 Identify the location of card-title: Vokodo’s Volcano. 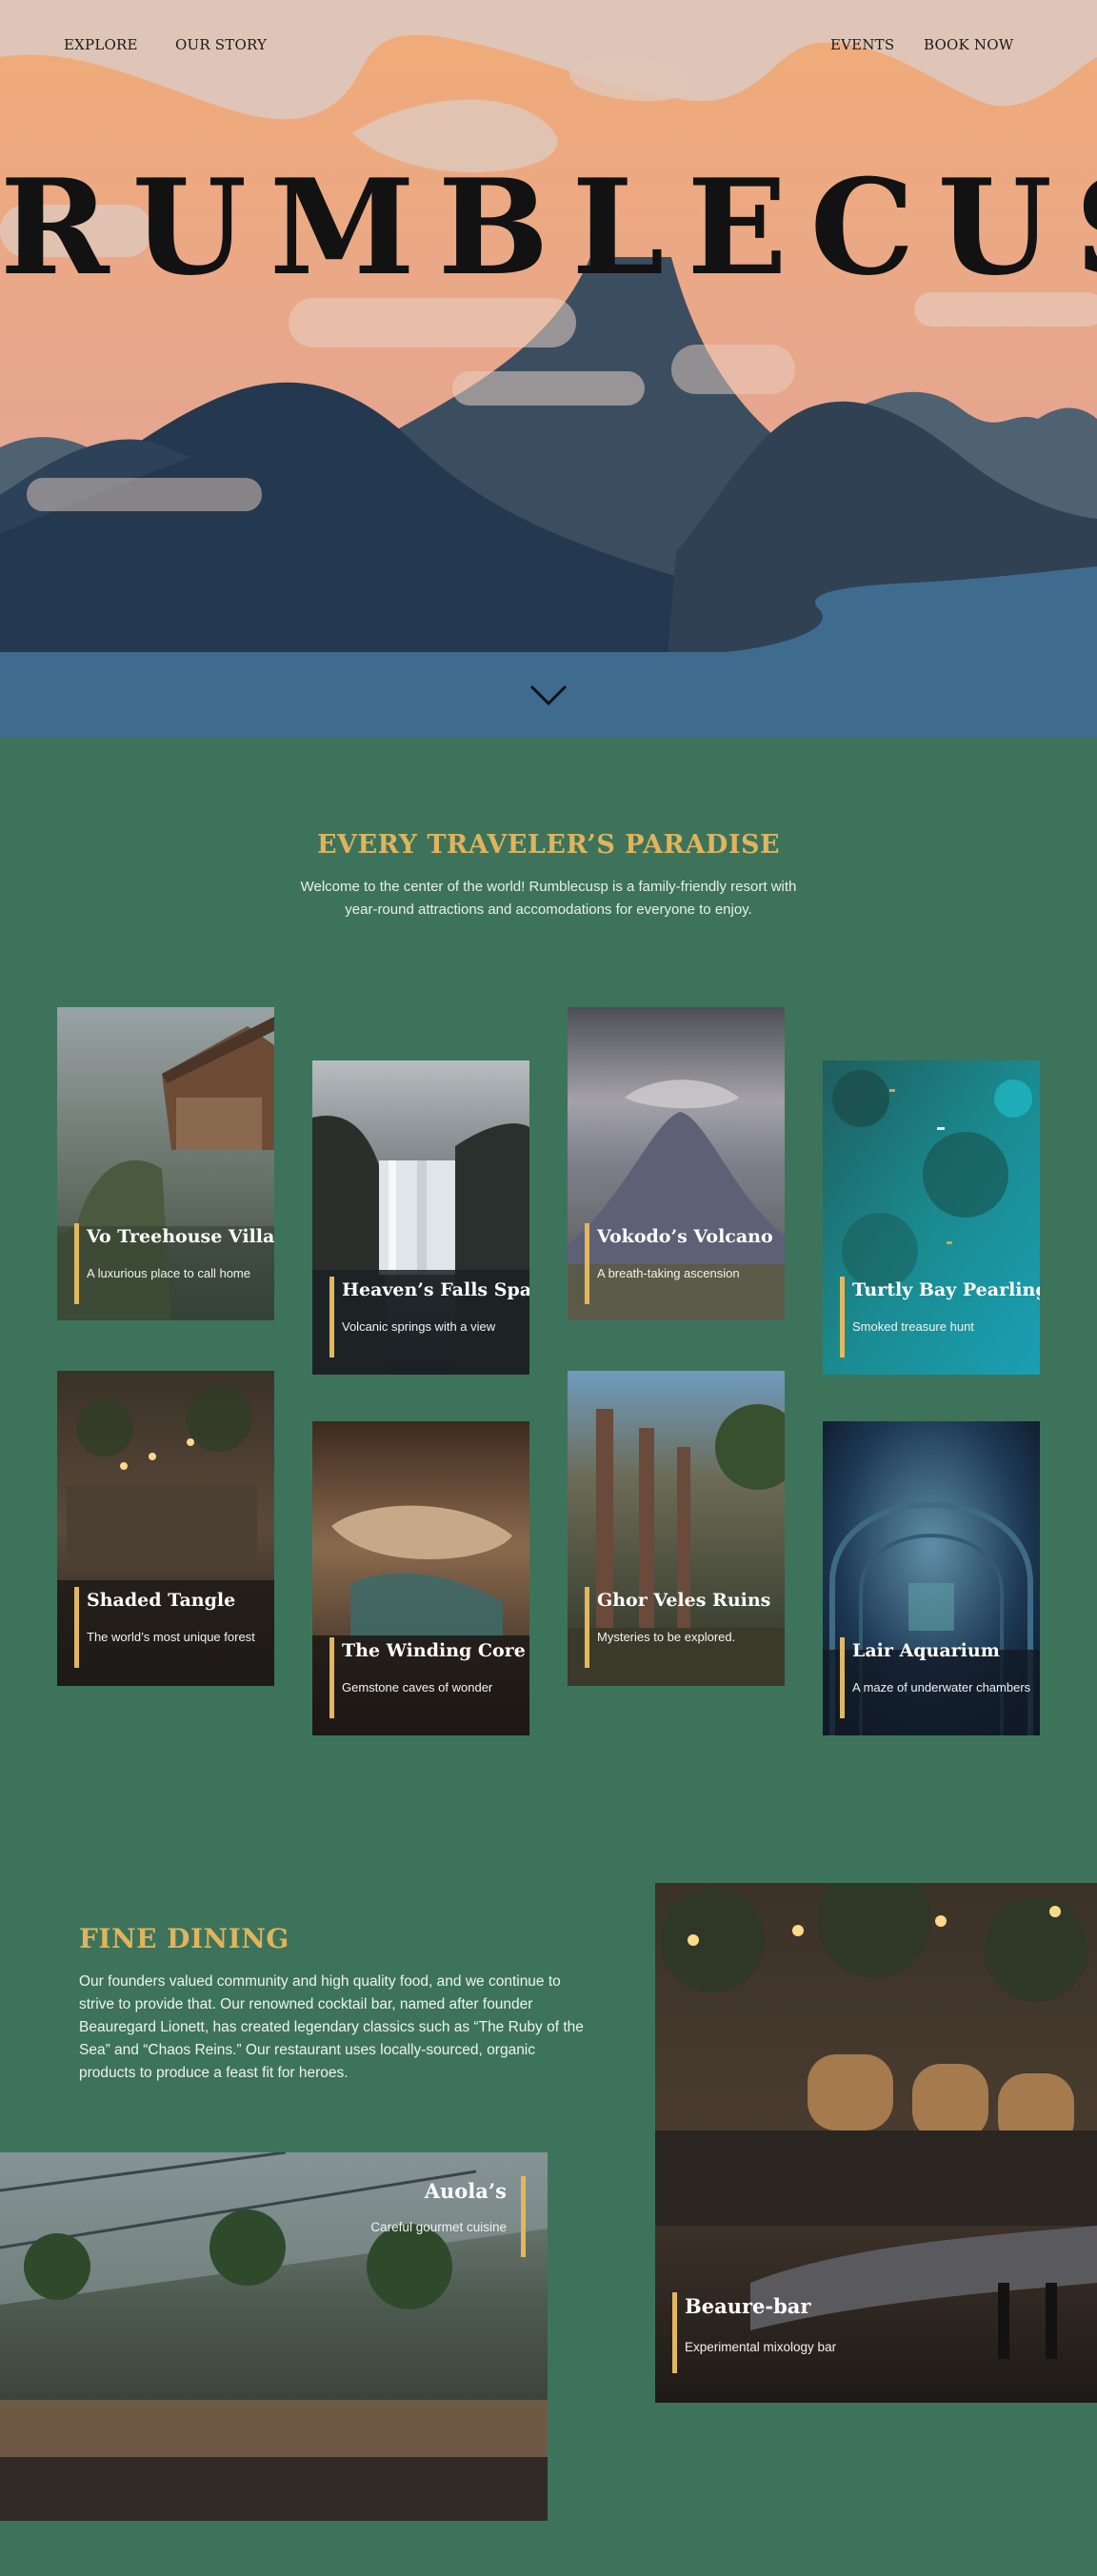
(685, 1236).